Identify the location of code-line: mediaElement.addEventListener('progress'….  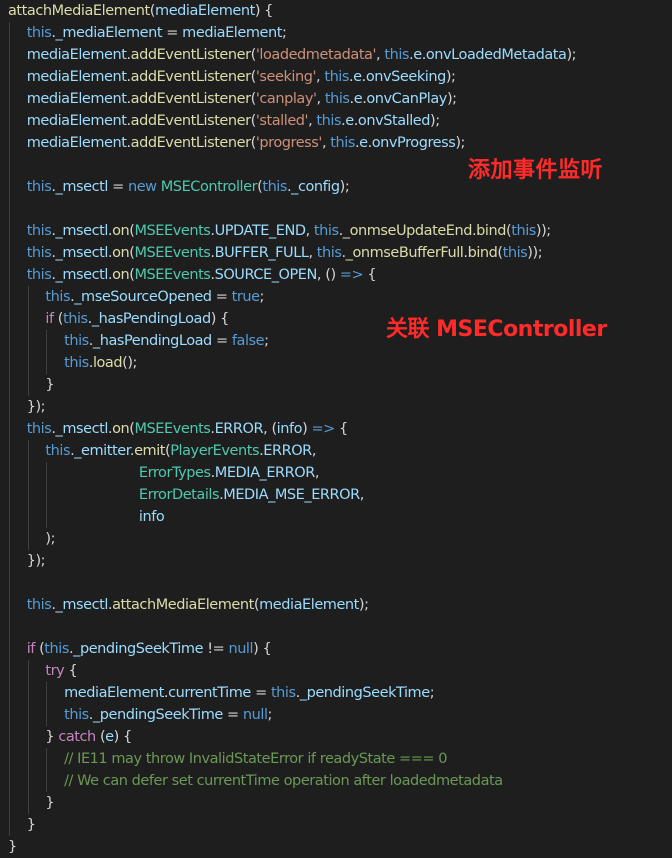
(336, 143).